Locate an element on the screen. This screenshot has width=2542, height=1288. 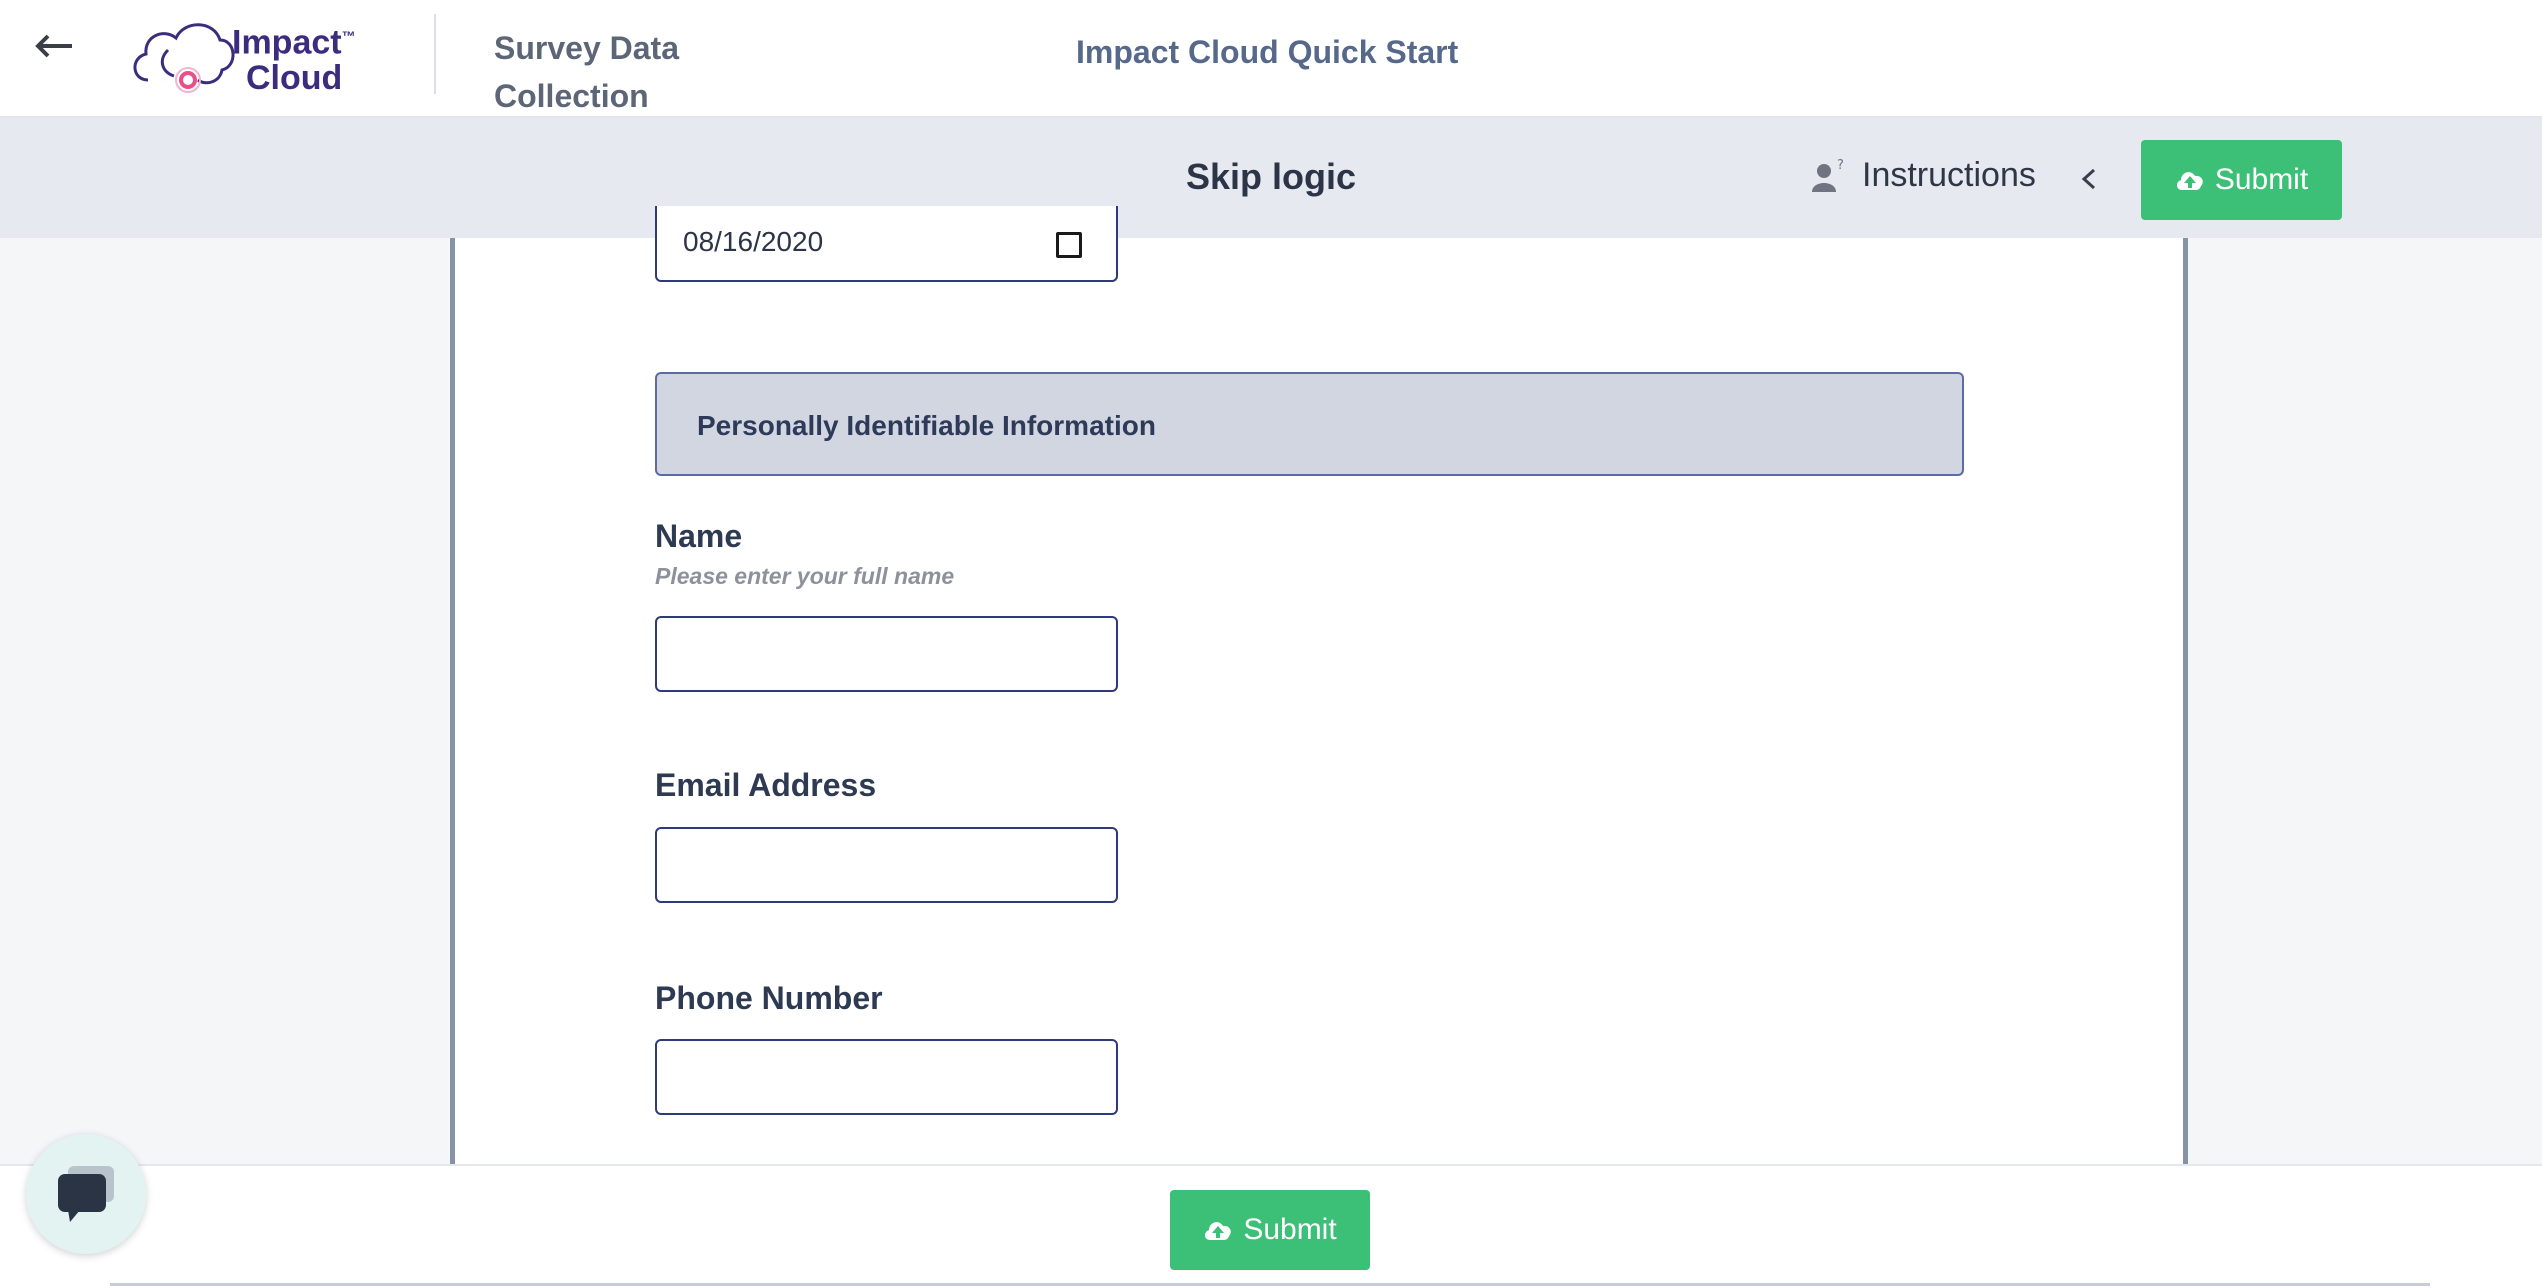
submit-button-bottom: Submit is located at coordinates (1270, 1230).